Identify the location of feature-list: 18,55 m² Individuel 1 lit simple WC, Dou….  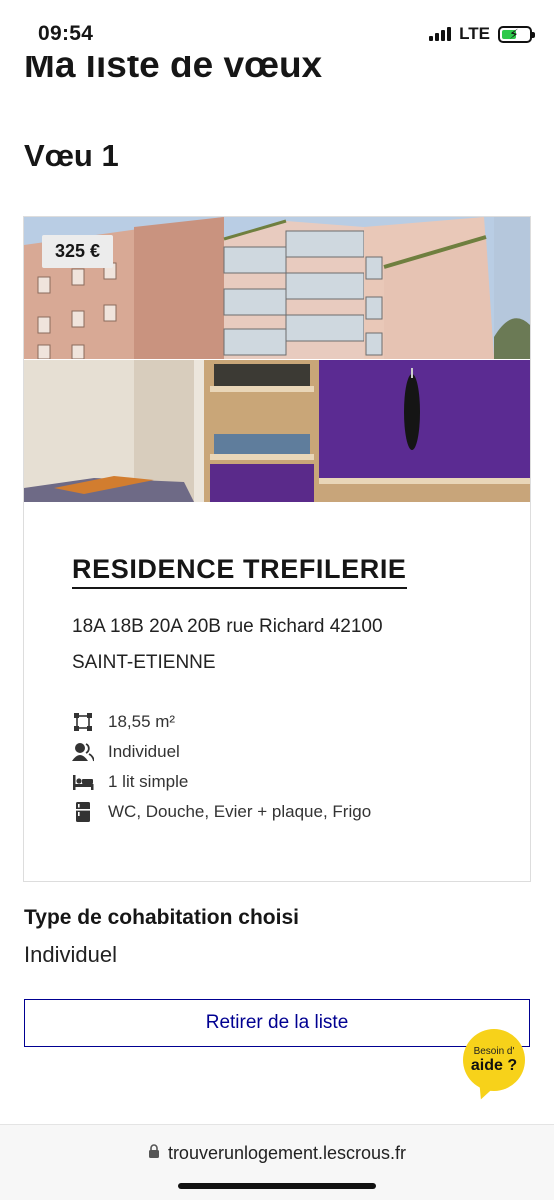
(301, 767).